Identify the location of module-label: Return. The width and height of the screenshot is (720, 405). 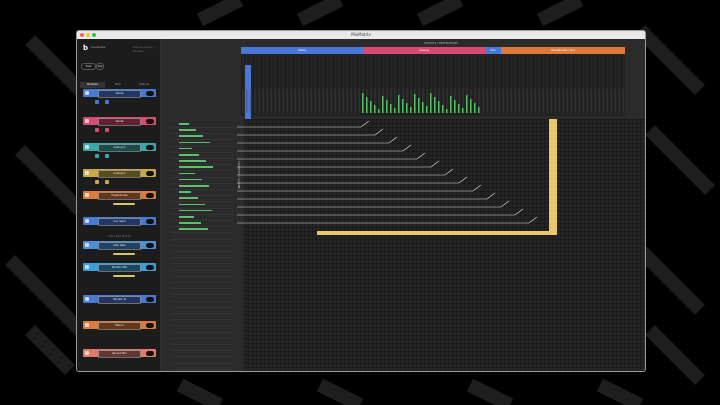
(119, 326).